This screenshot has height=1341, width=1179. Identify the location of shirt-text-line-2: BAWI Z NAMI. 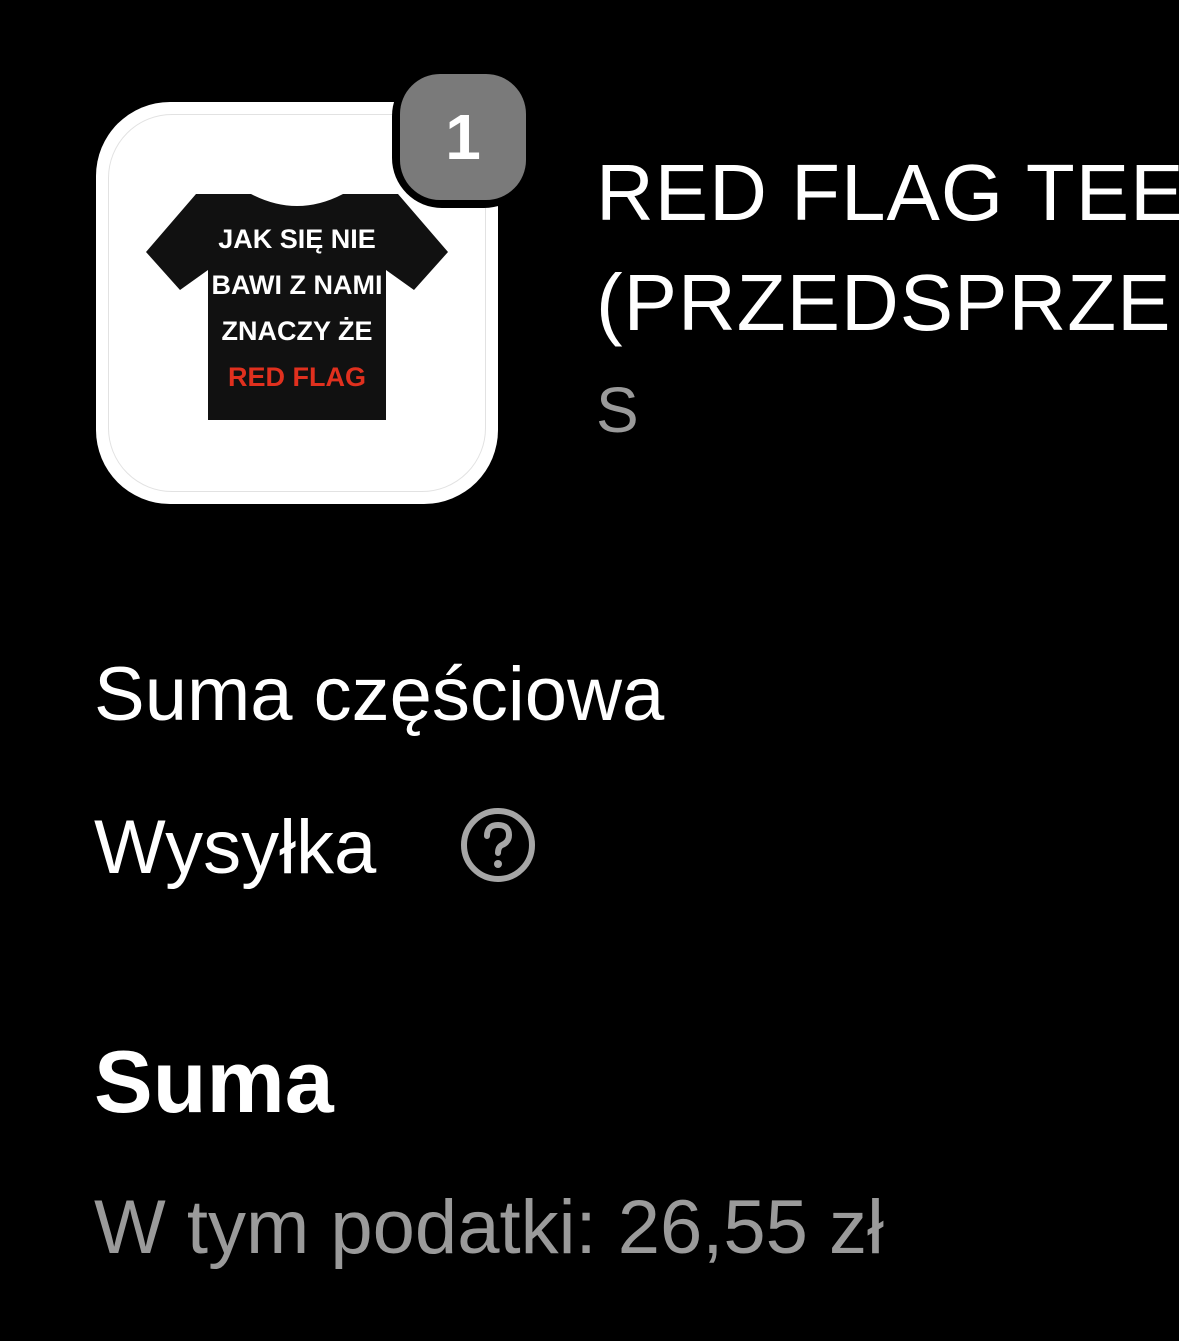
(297, 285).